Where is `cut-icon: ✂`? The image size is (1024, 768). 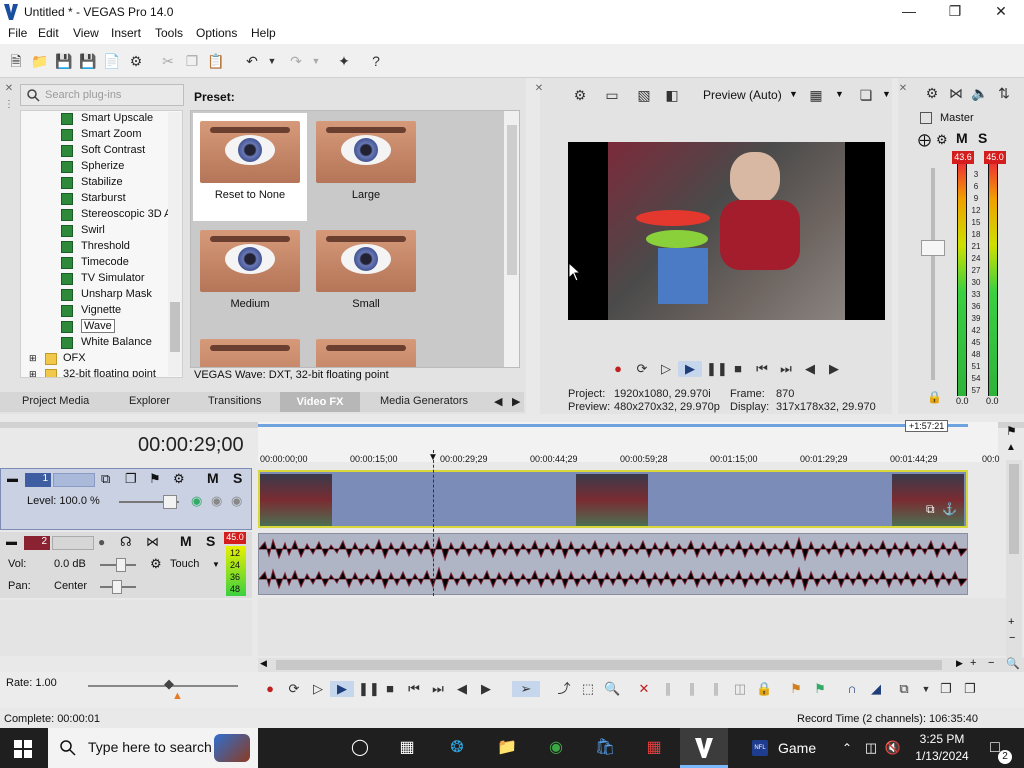
cut-icon: ✂ is located at coordinates (168, 61).